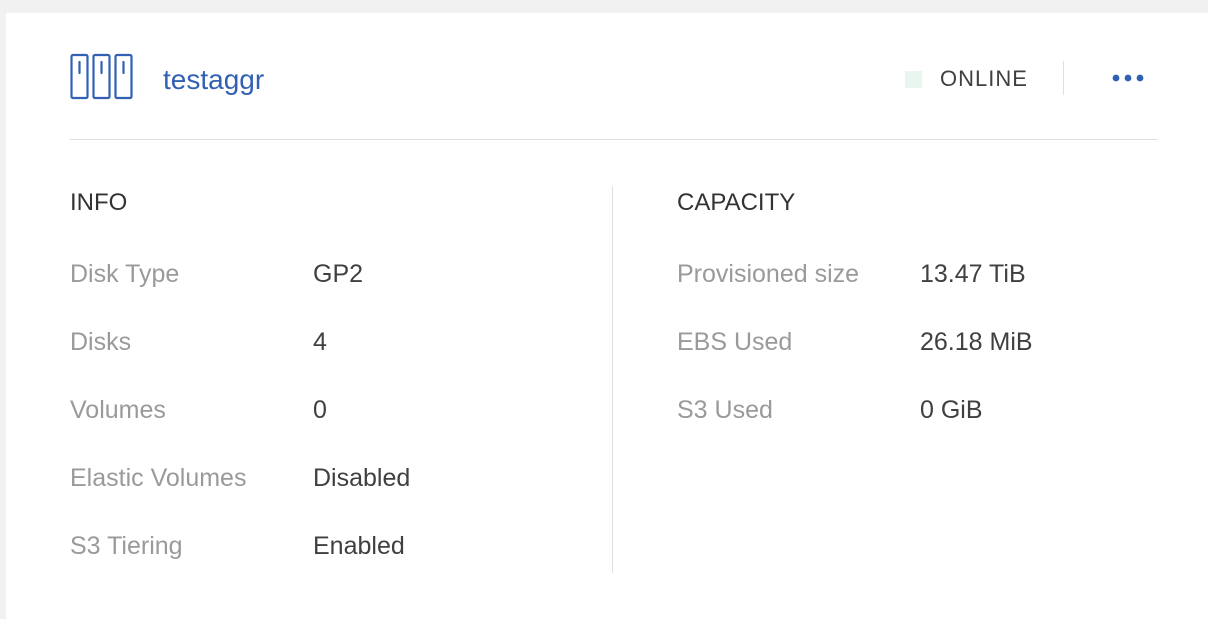  What do you see at coordinates (362, 478) in the screenshot?
I see `row-value: Disabled` at bounding box center [362, 478].